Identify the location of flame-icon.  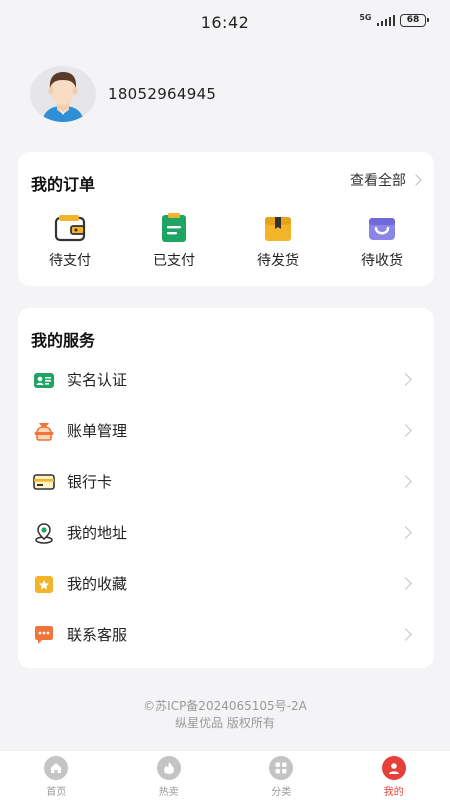
(168, 768).